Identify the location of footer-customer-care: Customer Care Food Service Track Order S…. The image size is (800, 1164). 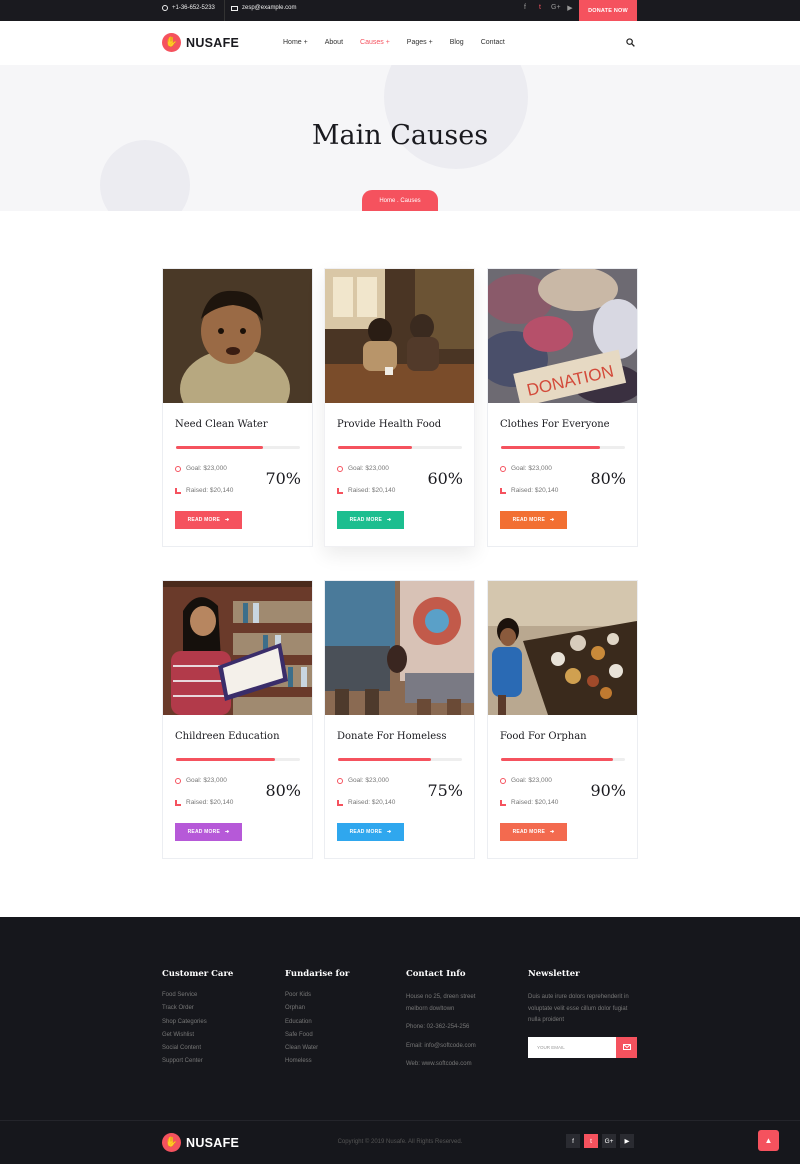
(197, 1020).